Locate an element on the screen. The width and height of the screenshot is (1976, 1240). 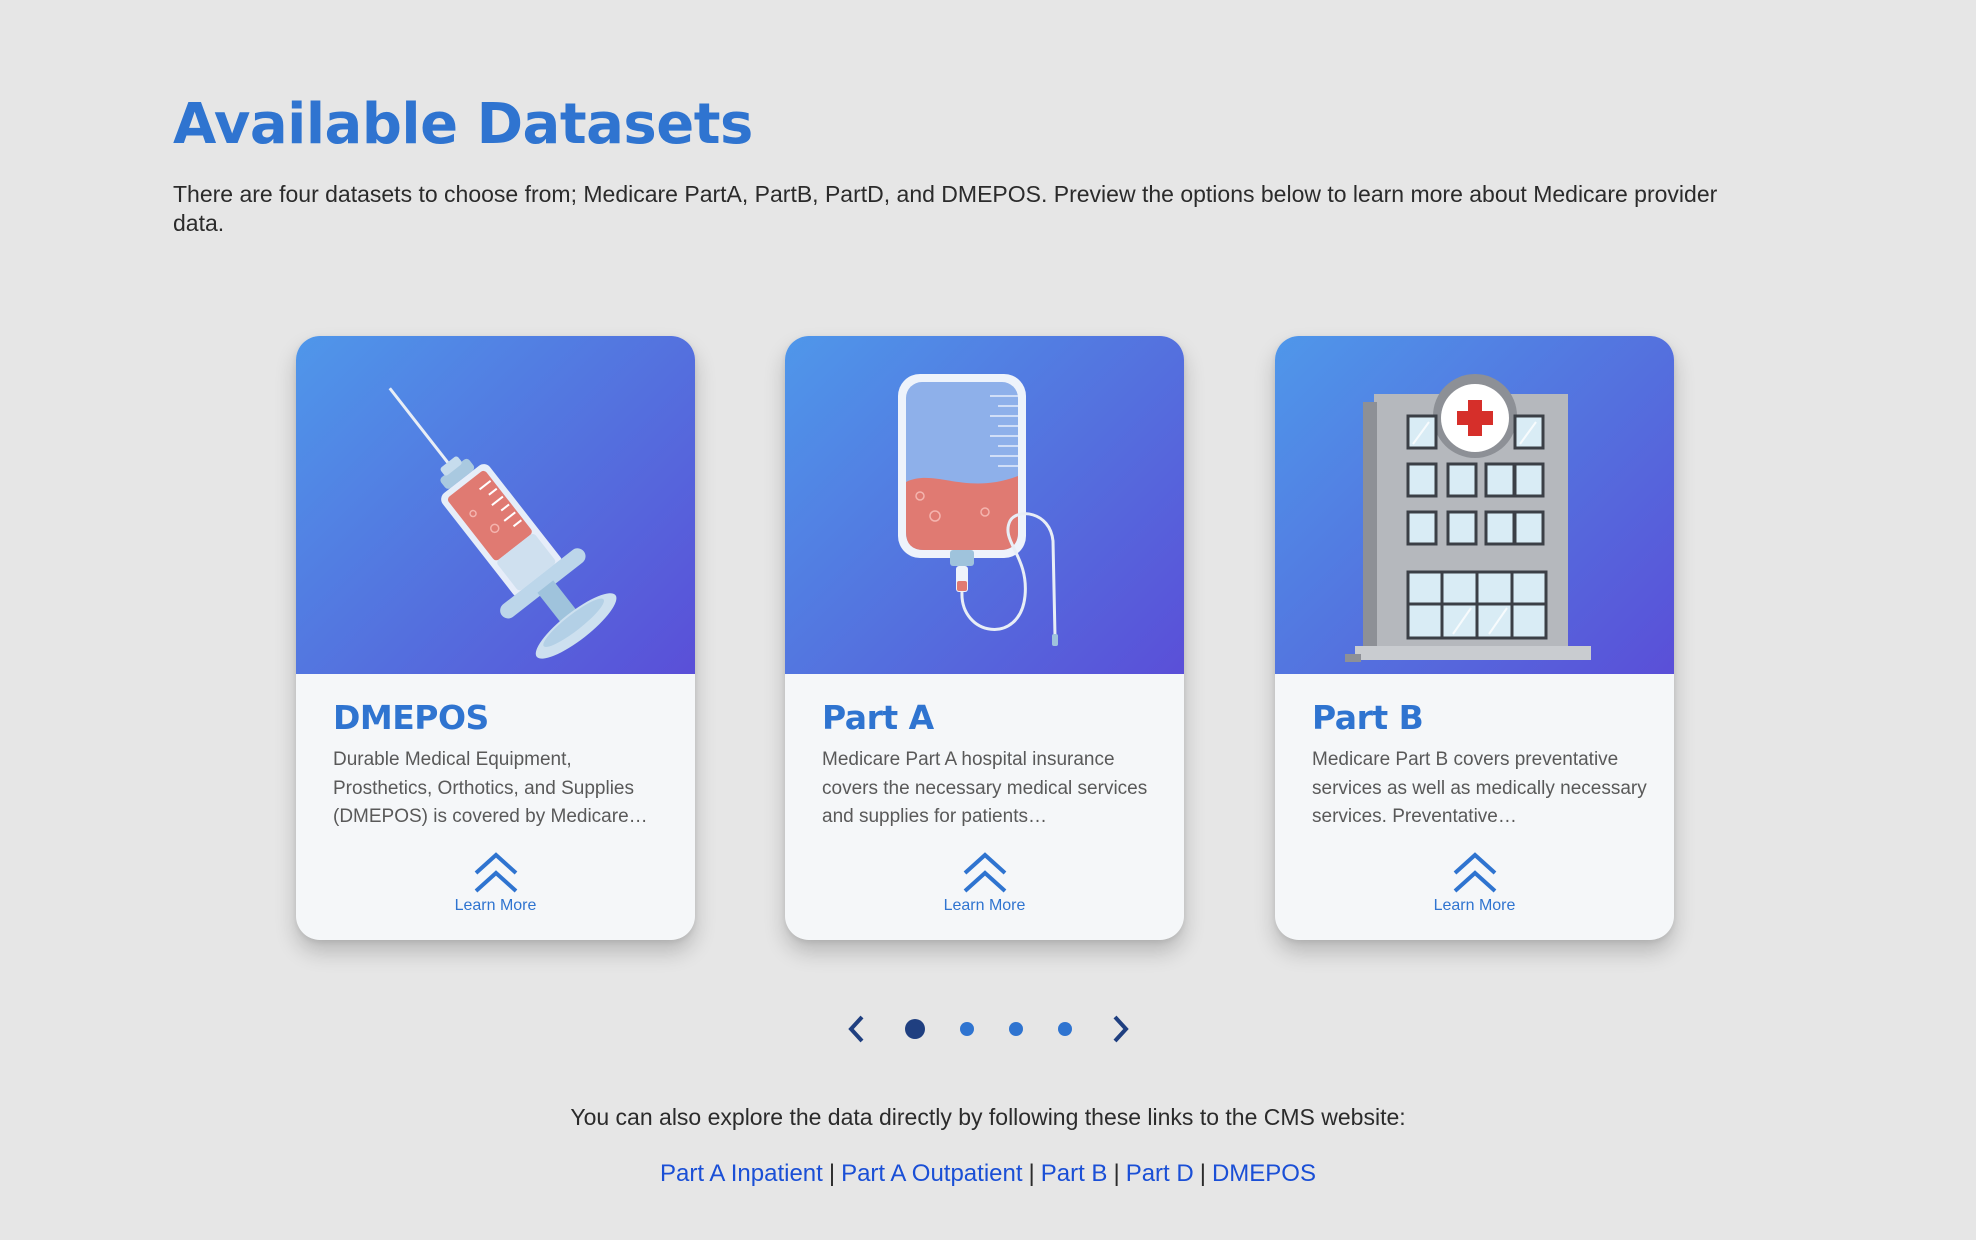
chevron-left-icon is located at coordinates (856, 1029).